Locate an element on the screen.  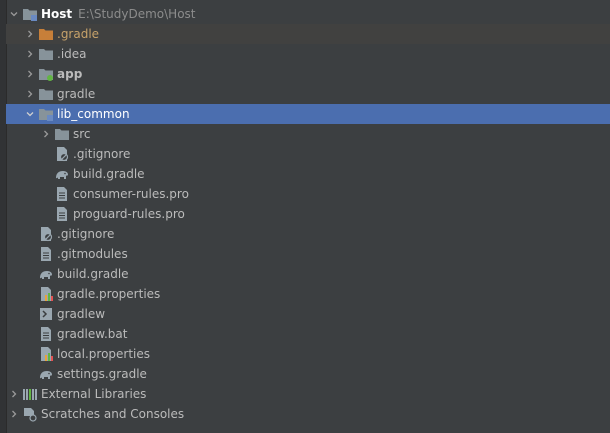
tree-row-gitignore: .gitignore is located at coordinates (308, 234).